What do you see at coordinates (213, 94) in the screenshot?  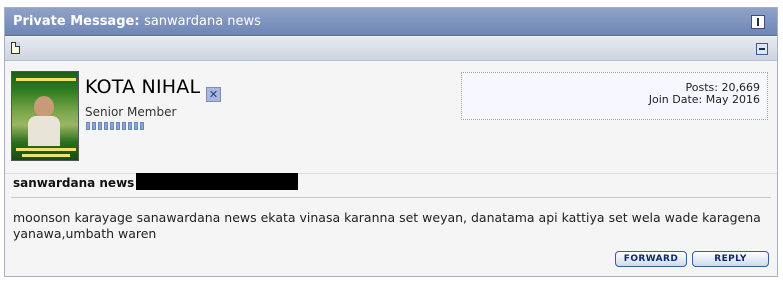 I see `offline-icon: ✕` at bounding box center [213, 94].